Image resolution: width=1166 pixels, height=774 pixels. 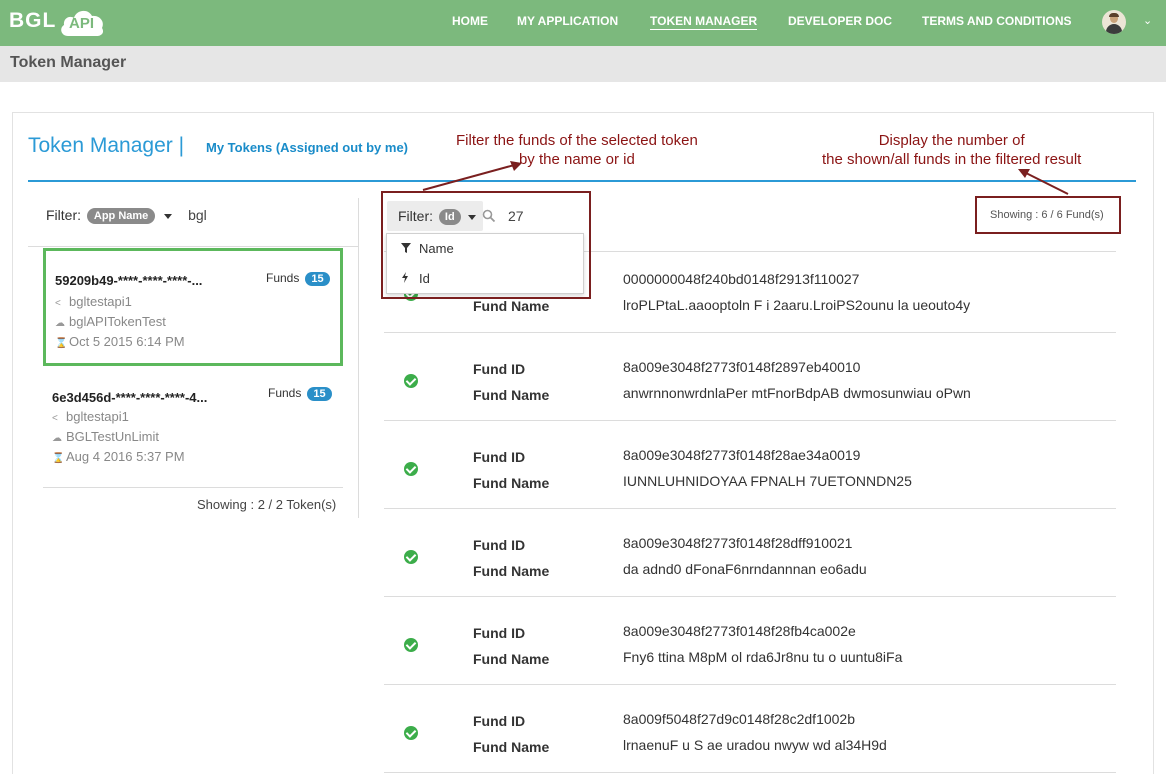 I want to click on annotation-arrows, so click(x=745, y=178).